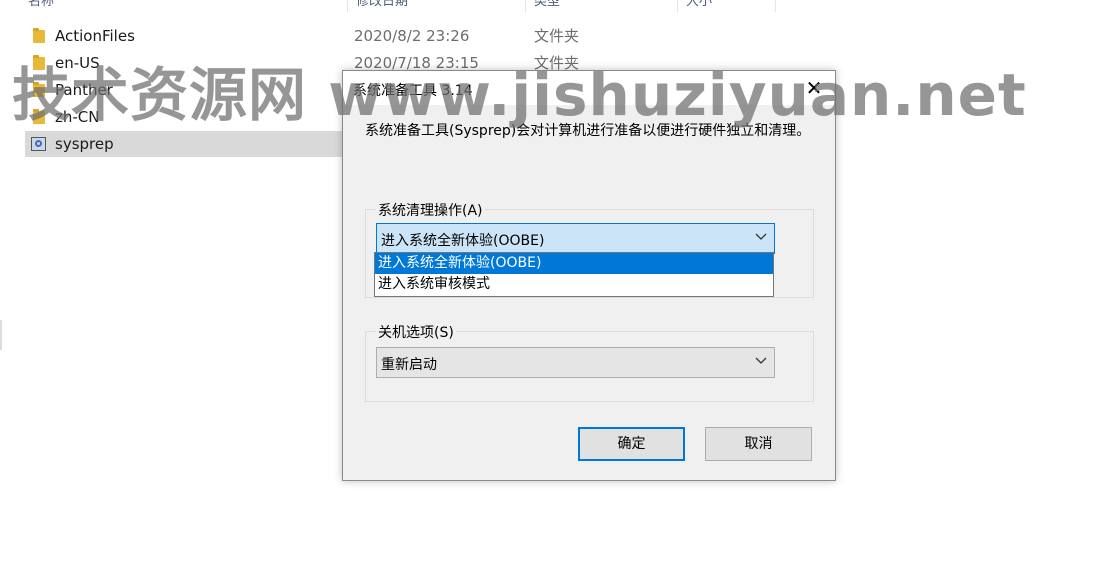 The width and height of the screenshot is (1113, 572). What do you see at coordinates (77, 63) in the screenshot?
I see `file-name: en-US` at bounding box center [77, 63].